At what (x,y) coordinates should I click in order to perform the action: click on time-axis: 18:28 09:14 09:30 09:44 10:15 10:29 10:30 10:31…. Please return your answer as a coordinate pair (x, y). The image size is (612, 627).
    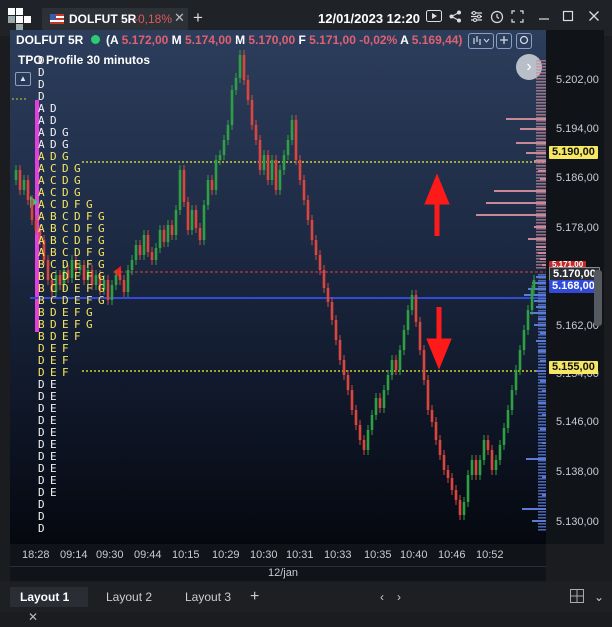
    Looking at the image, I should click on (278, 555).